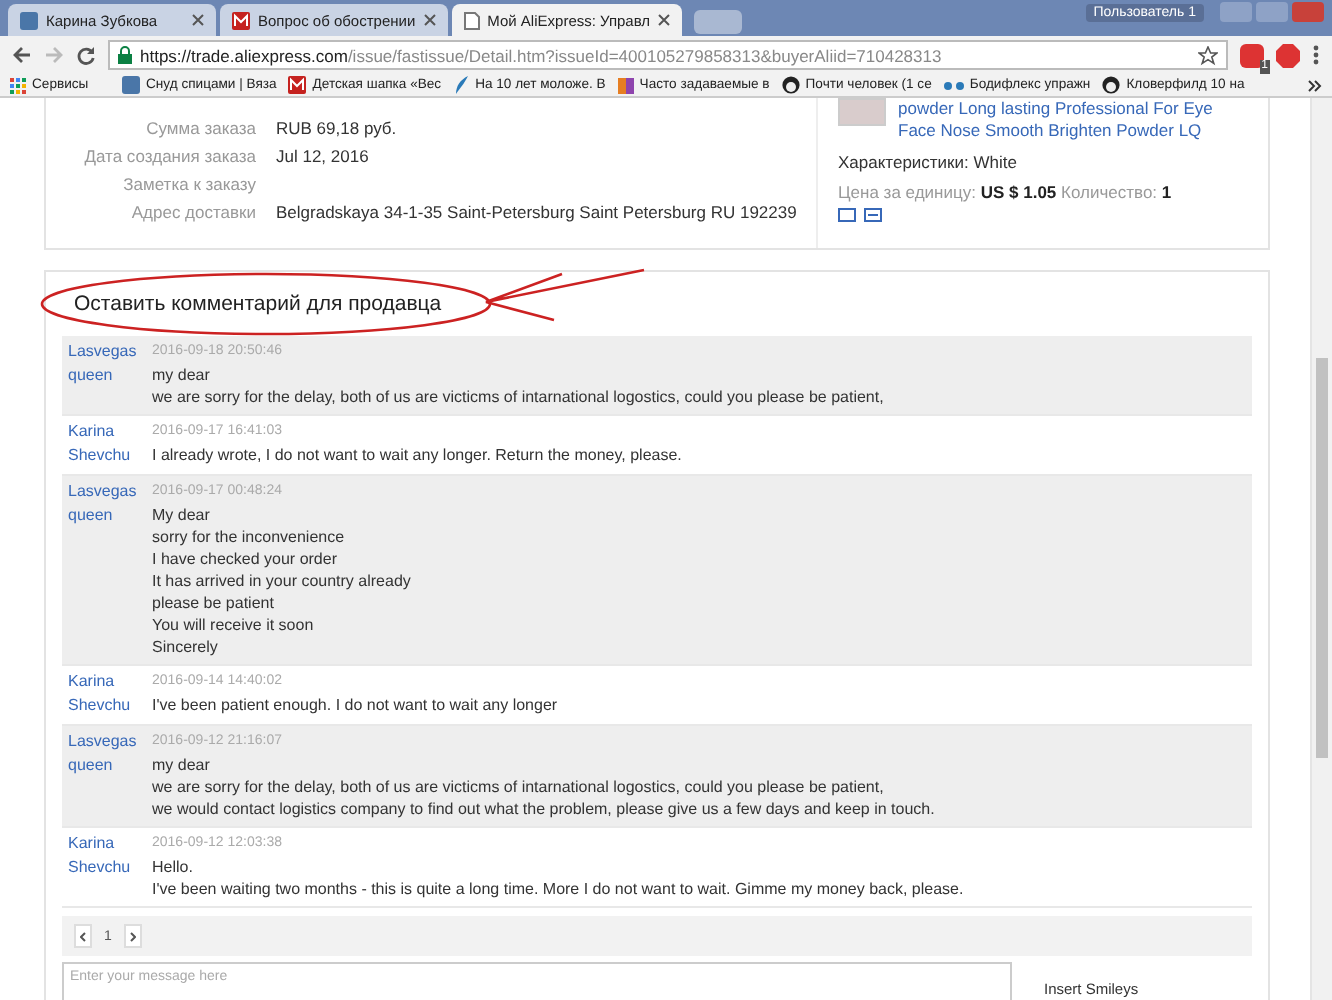 This screenshot has width=1332, height=1000. I want to click on scrollbar-thumb, so click(1322, 558).